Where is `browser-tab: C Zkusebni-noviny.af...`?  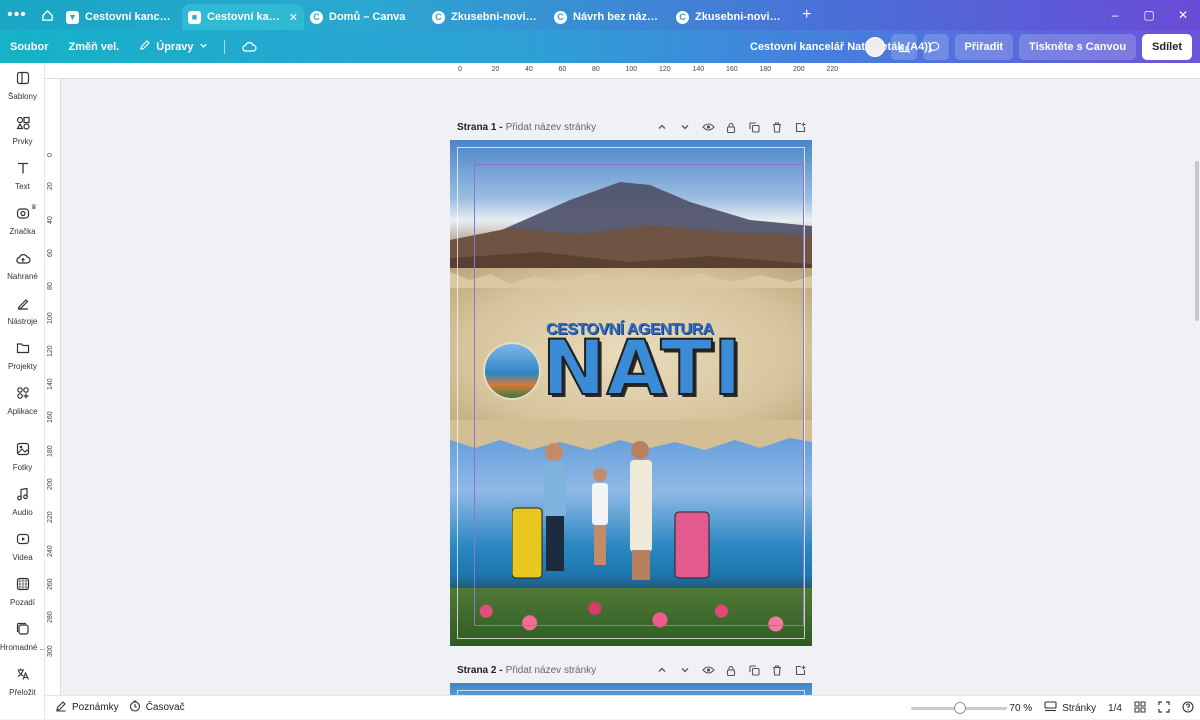
browser-tab: C Zkusebni-noviny.af... is located at coordinates (731, 17).